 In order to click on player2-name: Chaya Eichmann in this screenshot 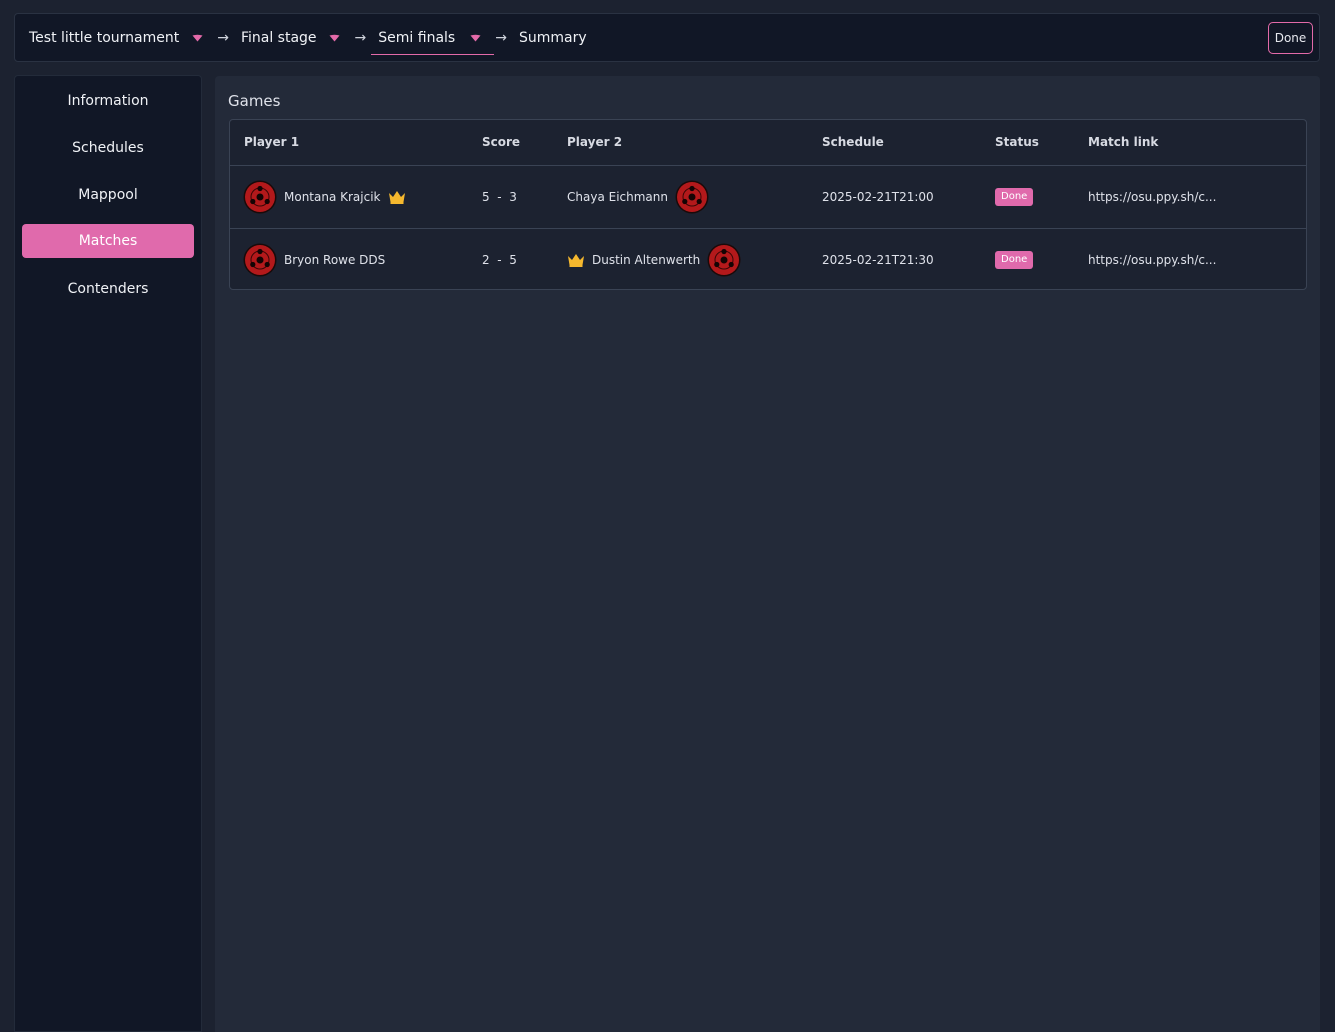, I will do `click(617, 197)`.